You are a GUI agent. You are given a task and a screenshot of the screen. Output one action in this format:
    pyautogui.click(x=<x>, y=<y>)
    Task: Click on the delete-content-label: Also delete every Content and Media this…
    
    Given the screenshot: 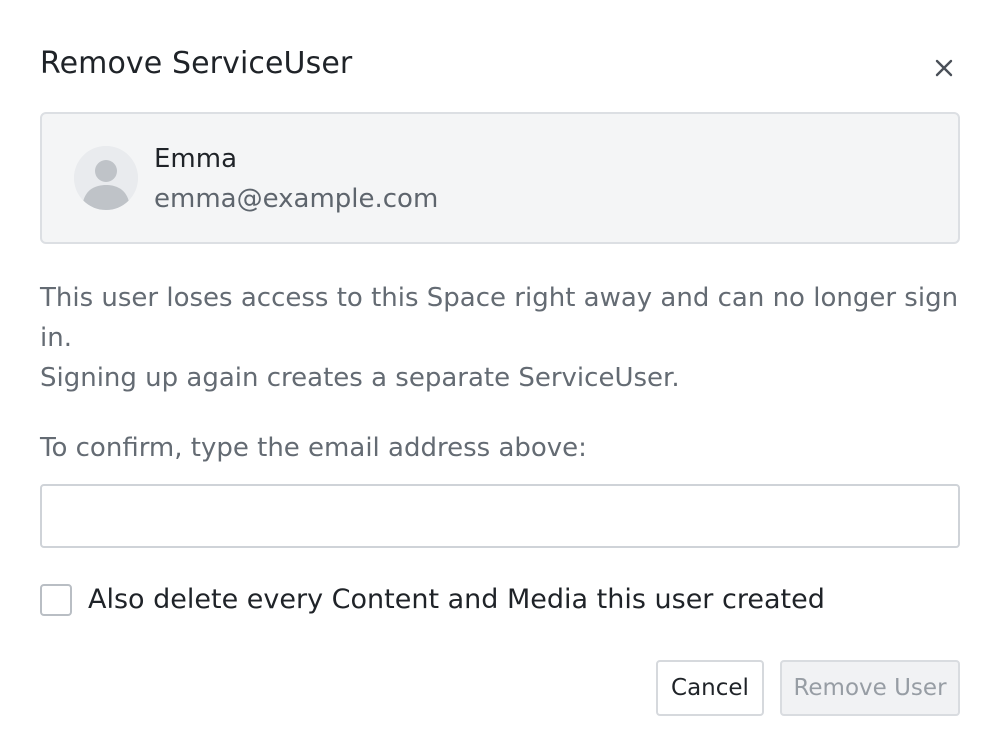 What is the action you would take?
    pyautogui.click(x=456, y=599)
    